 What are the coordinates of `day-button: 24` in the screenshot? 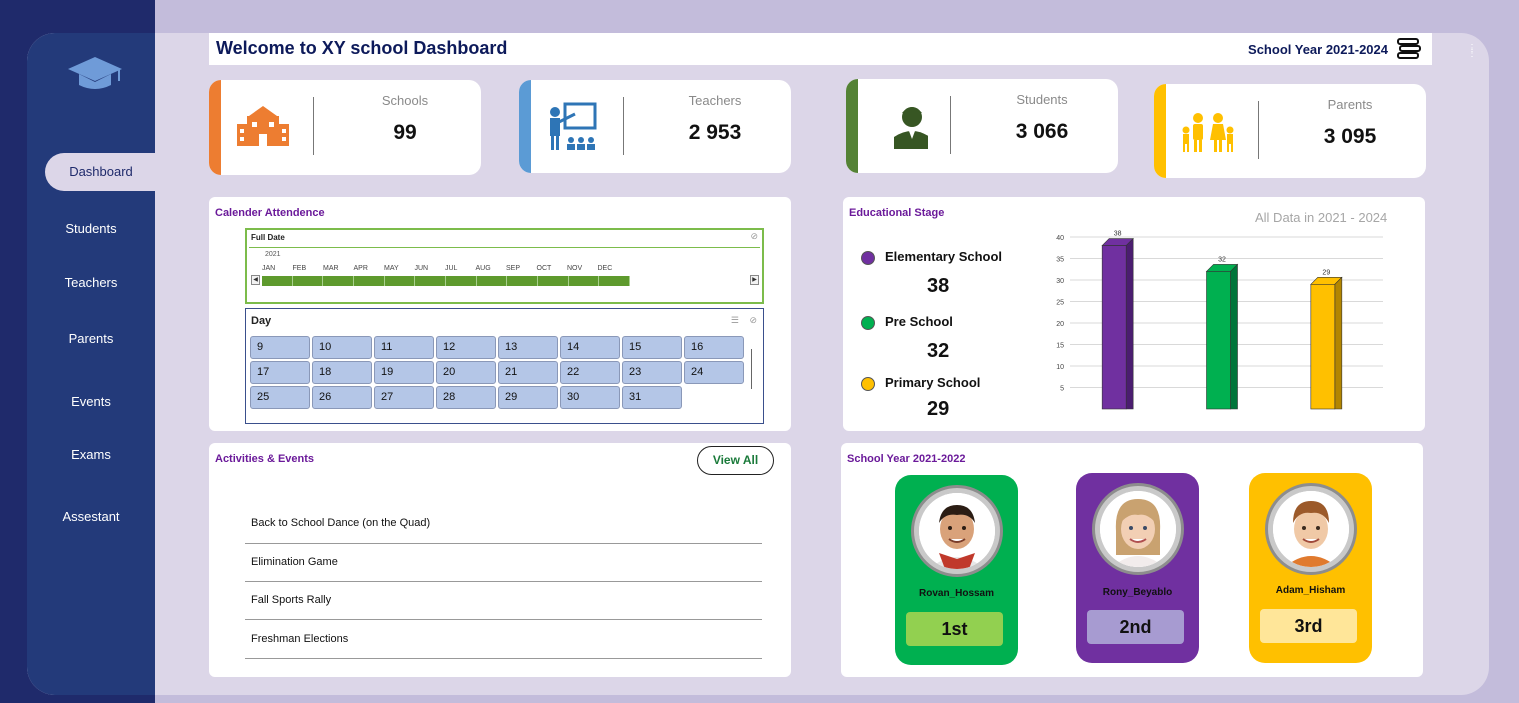 It's located at (714, 372).